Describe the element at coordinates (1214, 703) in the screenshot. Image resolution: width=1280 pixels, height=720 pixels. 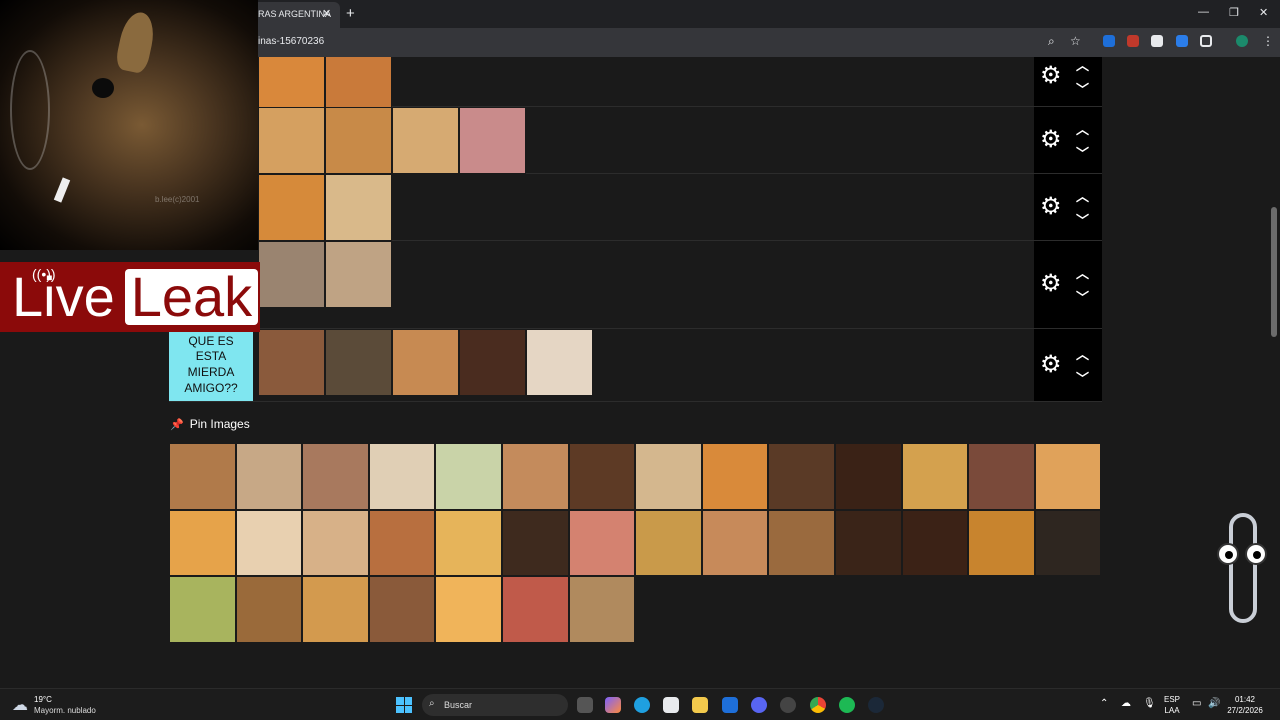
I see `volume-icon: 🔊` at that location.